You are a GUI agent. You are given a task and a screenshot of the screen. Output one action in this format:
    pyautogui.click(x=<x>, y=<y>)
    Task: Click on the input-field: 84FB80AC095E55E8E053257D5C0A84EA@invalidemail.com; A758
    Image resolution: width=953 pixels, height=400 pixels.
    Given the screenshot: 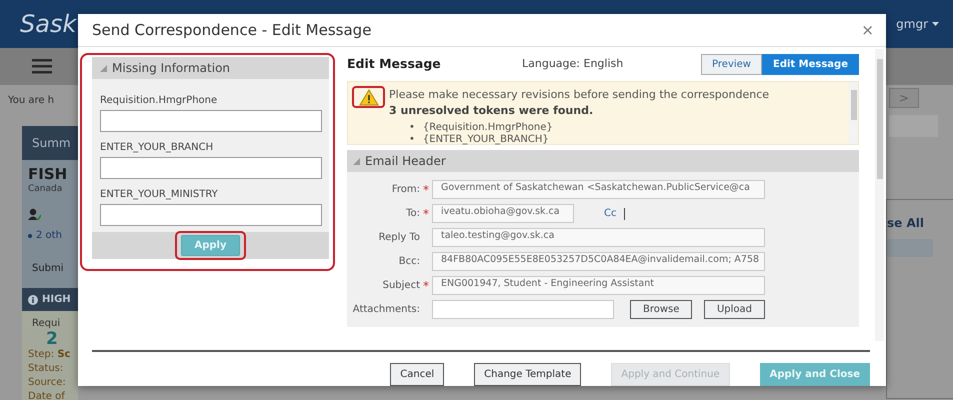 What is the action you would take?
    pyautogui.click(x=598, y=261)
    